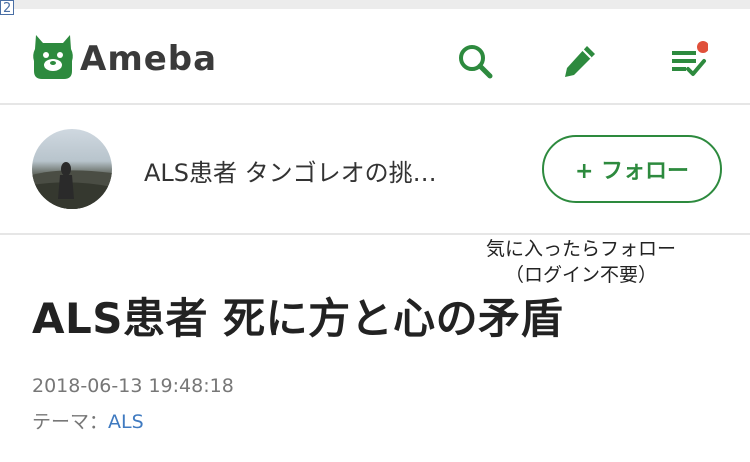 The width and height of the screenshot is (750, 462). What do you see at coordinates (298, 318) in the screenshot?
I see `entry-title: ALS患者 死に方と心の矛盾` at bounding box center [298, 318].